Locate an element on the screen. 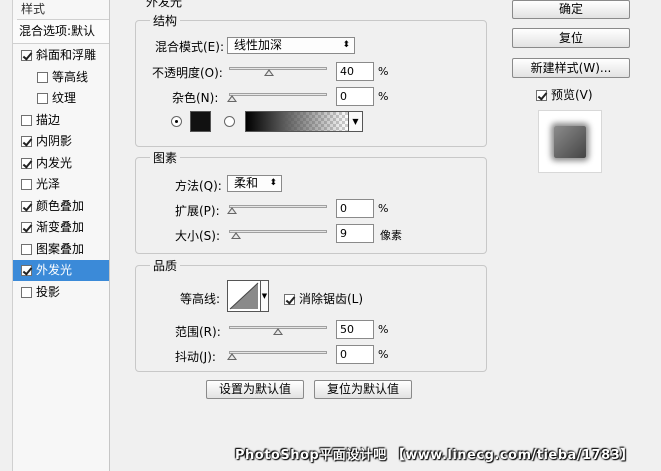  antialias-label: 消除锯齿(L) is located at coordinates (331, 299).